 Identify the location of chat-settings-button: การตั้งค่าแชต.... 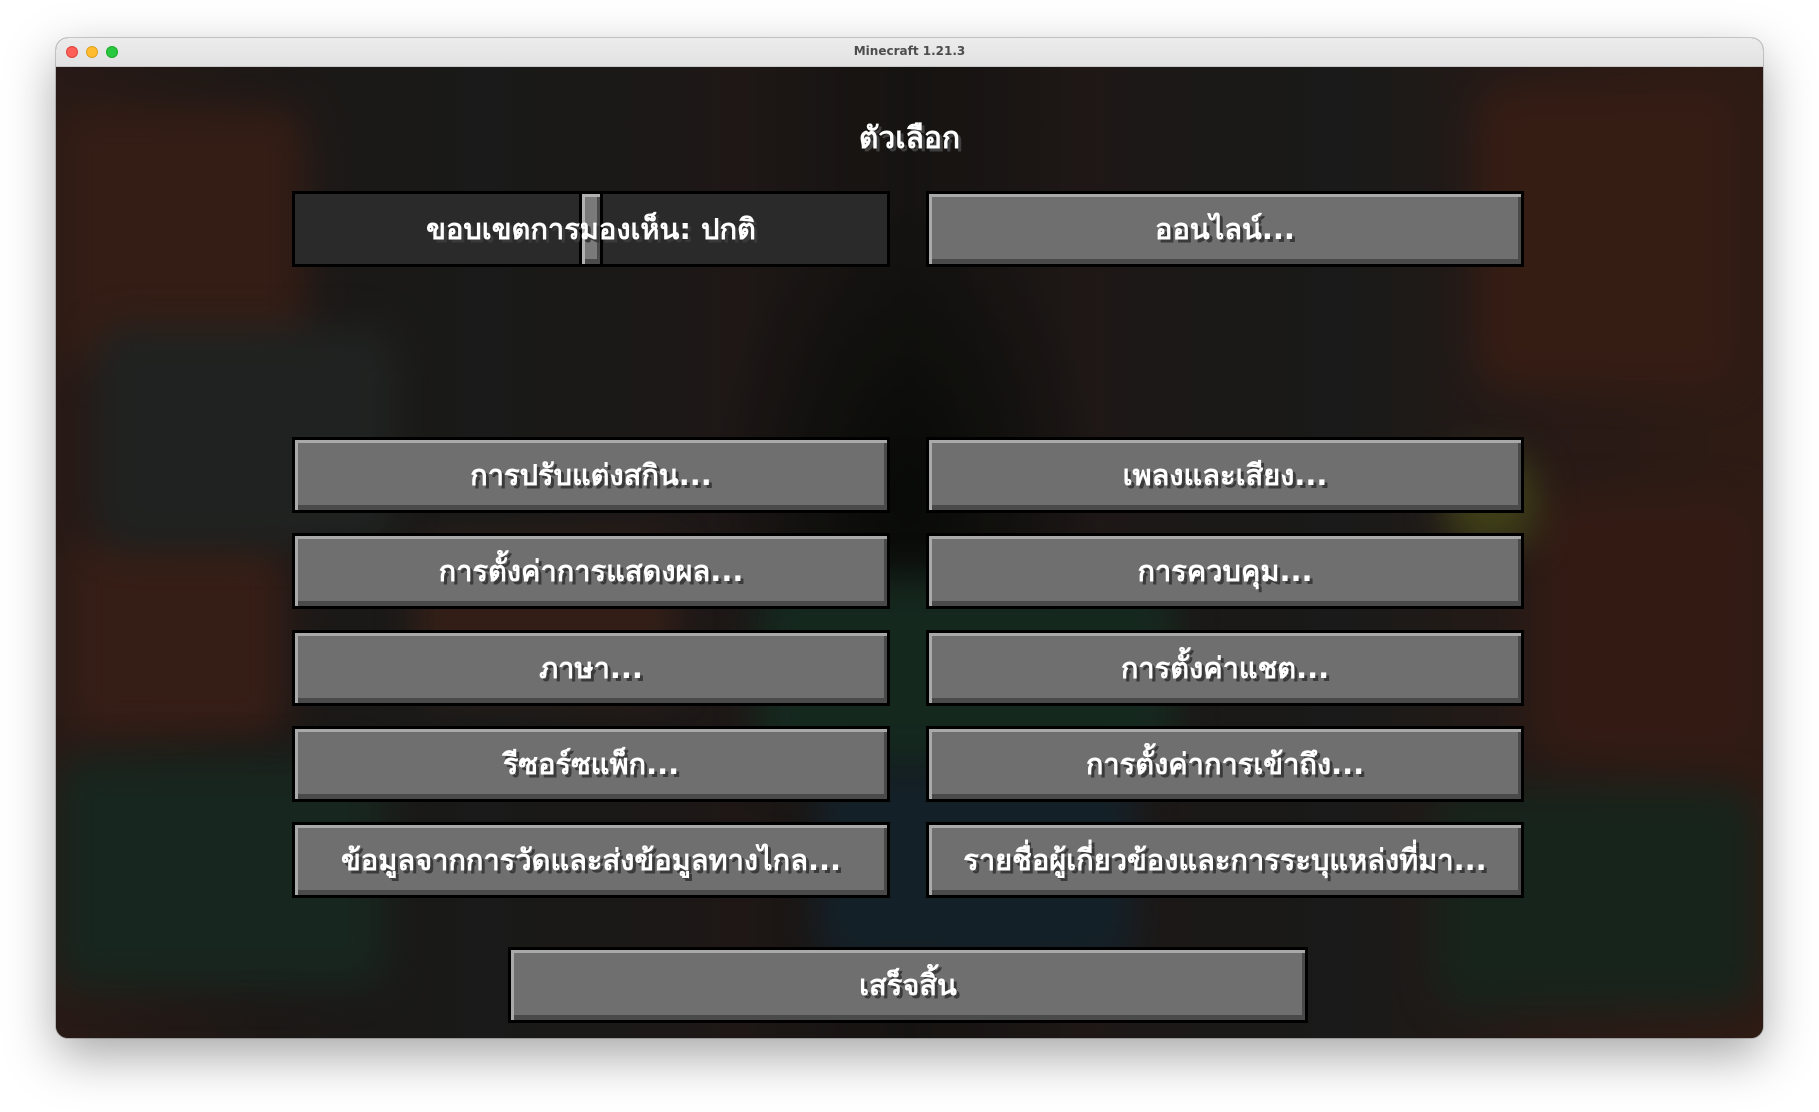
(1225, 668).